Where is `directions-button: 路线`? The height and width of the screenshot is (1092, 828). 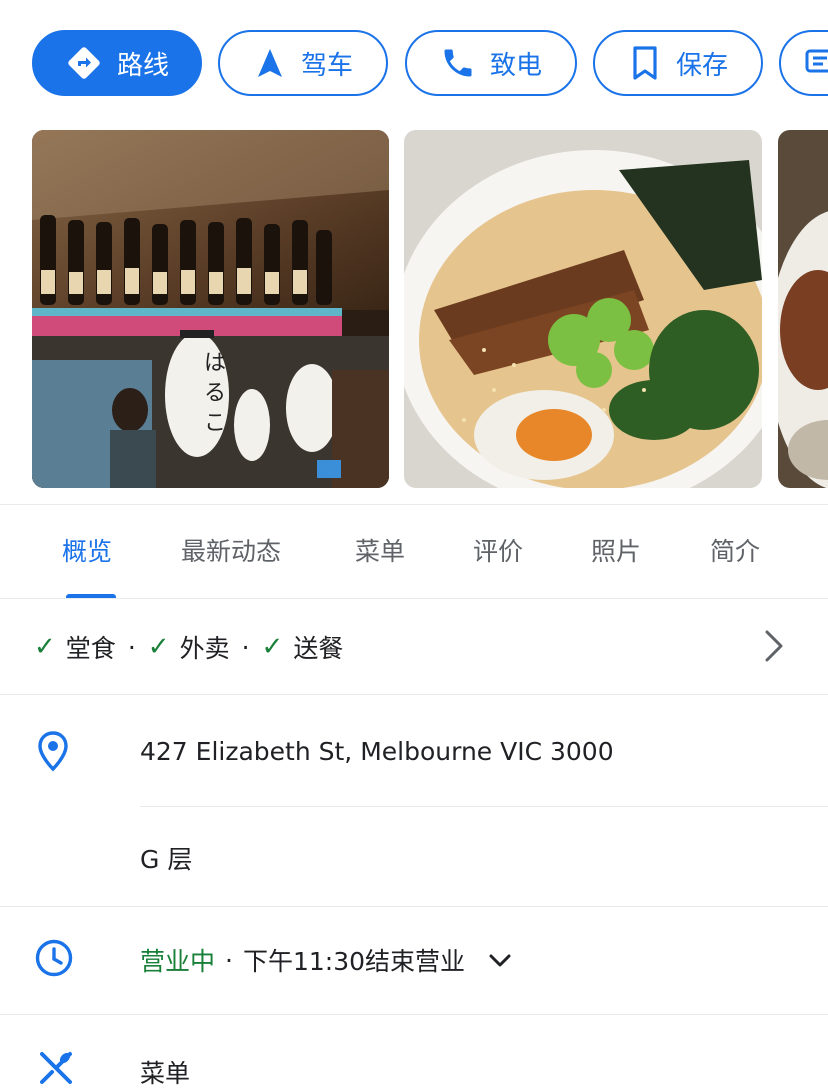 directions-button: 路线 is located at coordinates (117, 63).